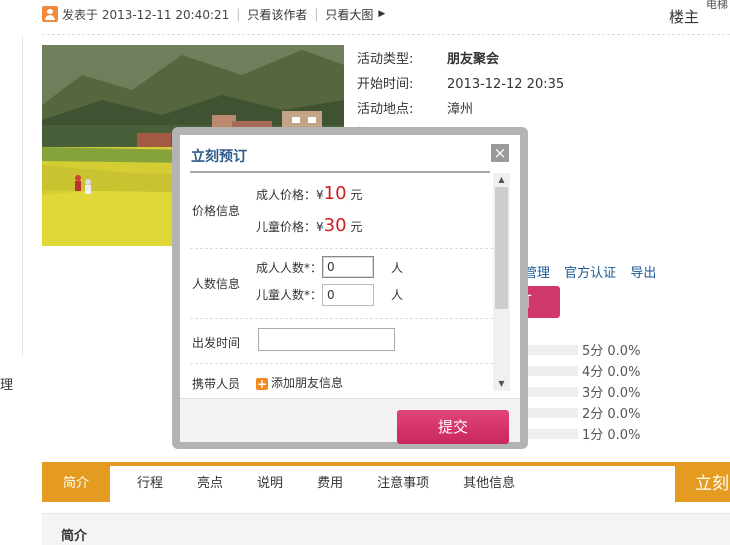 Image resolution: width=730 pixels, height=545 pixels. What do you see at coordinates (580, 349) in the screenshot?
I see `rating-row: 5分 0.0%` at bounding box center [580, 349].